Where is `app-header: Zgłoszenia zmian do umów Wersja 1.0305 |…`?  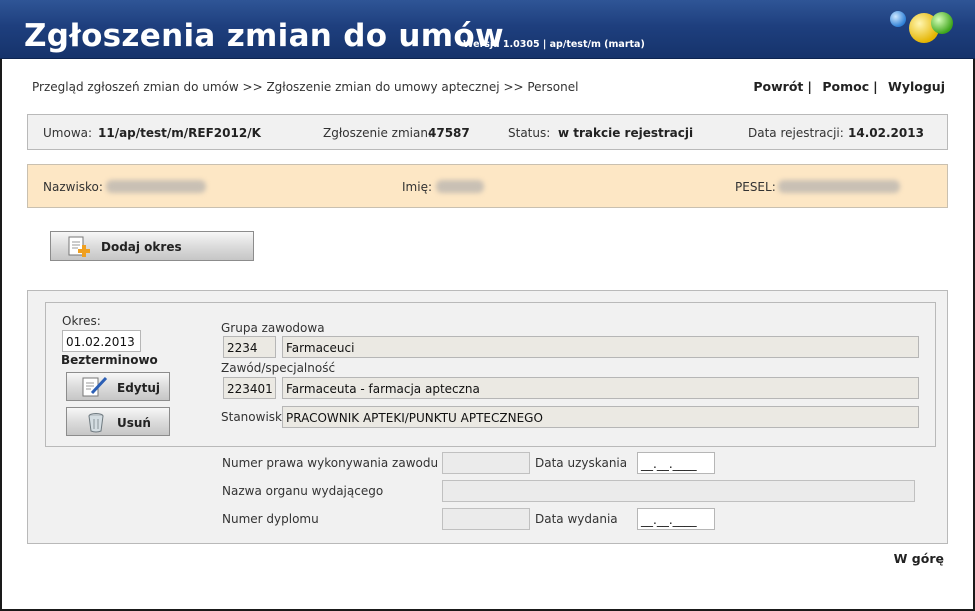
app-header: Zgłoszenia zmian do umów Wersja 1.0305 |… is located at coordinates (487, 29).